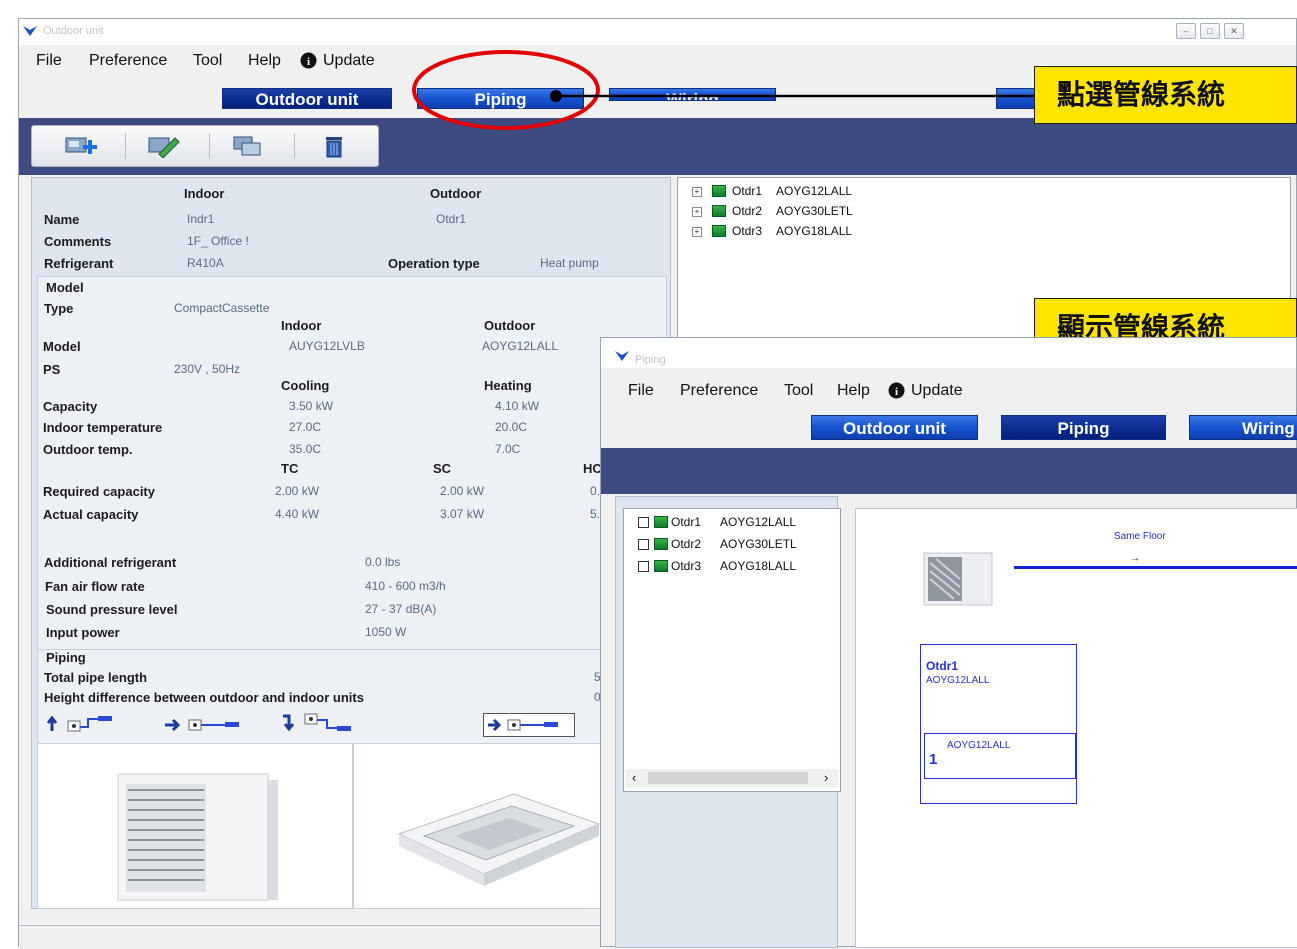 This screenshot has width=1297, height=949. Describe the element at coordinates (937, 391) in the screenshot. I see `menu-update: Update` at that location.